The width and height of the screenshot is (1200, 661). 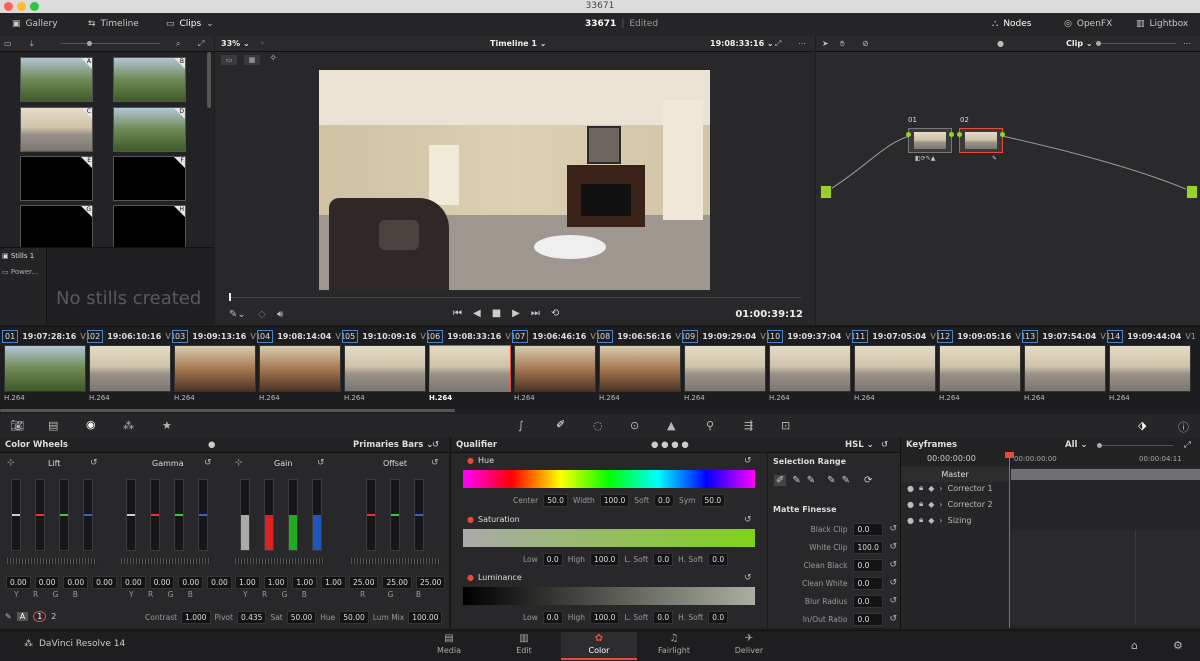 What do you see at coordinates (748, 425) in the screenshot?
I see `sizing-icon: ⇶` at bounding box center [748, 425].